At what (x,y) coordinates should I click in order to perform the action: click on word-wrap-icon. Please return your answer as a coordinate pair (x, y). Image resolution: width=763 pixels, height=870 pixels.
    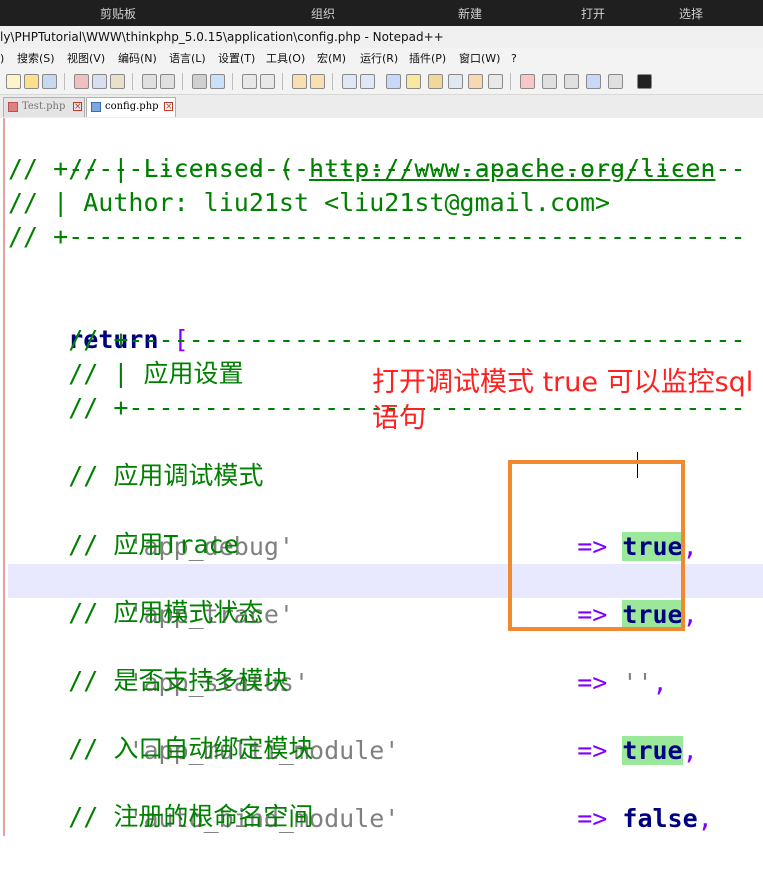
    Looking at the image, I should click on (349, 81).